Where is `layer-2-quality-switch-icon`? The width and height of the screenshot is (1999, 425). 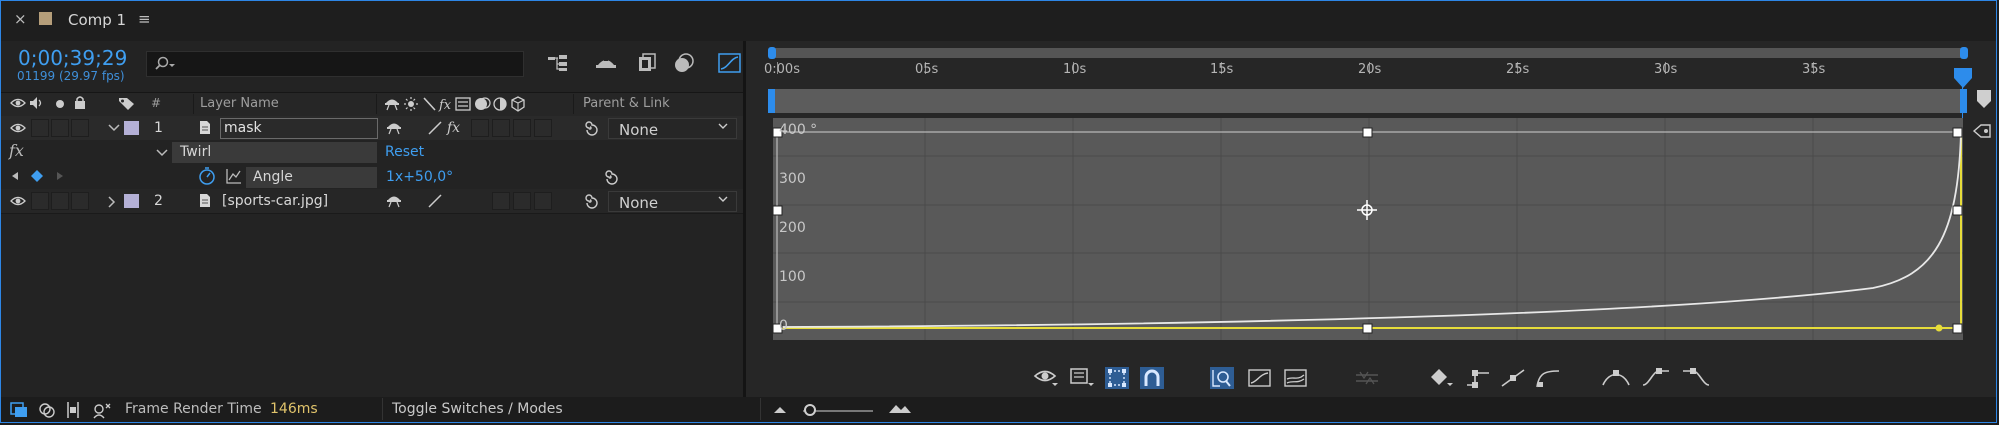 layer-2-quality-switch-icon is located at coordinates (435, 201).